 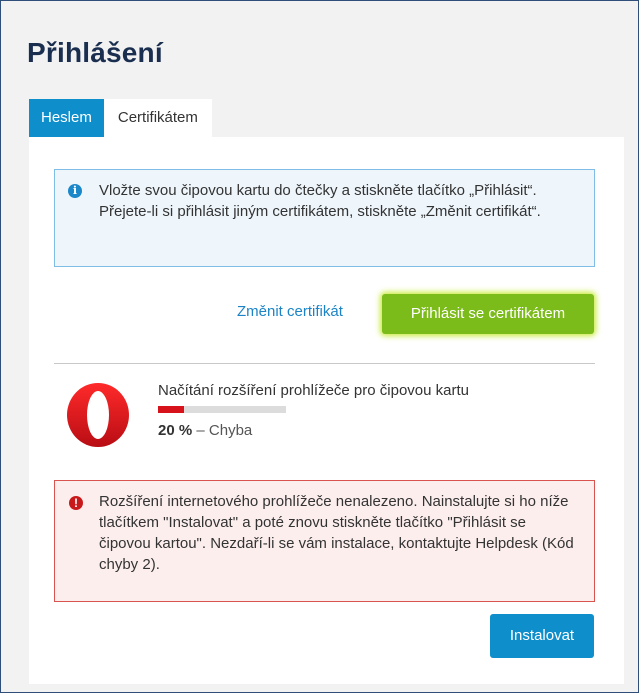 I want to click on progress-status-text: Chyba, so click(x=230, y=430).